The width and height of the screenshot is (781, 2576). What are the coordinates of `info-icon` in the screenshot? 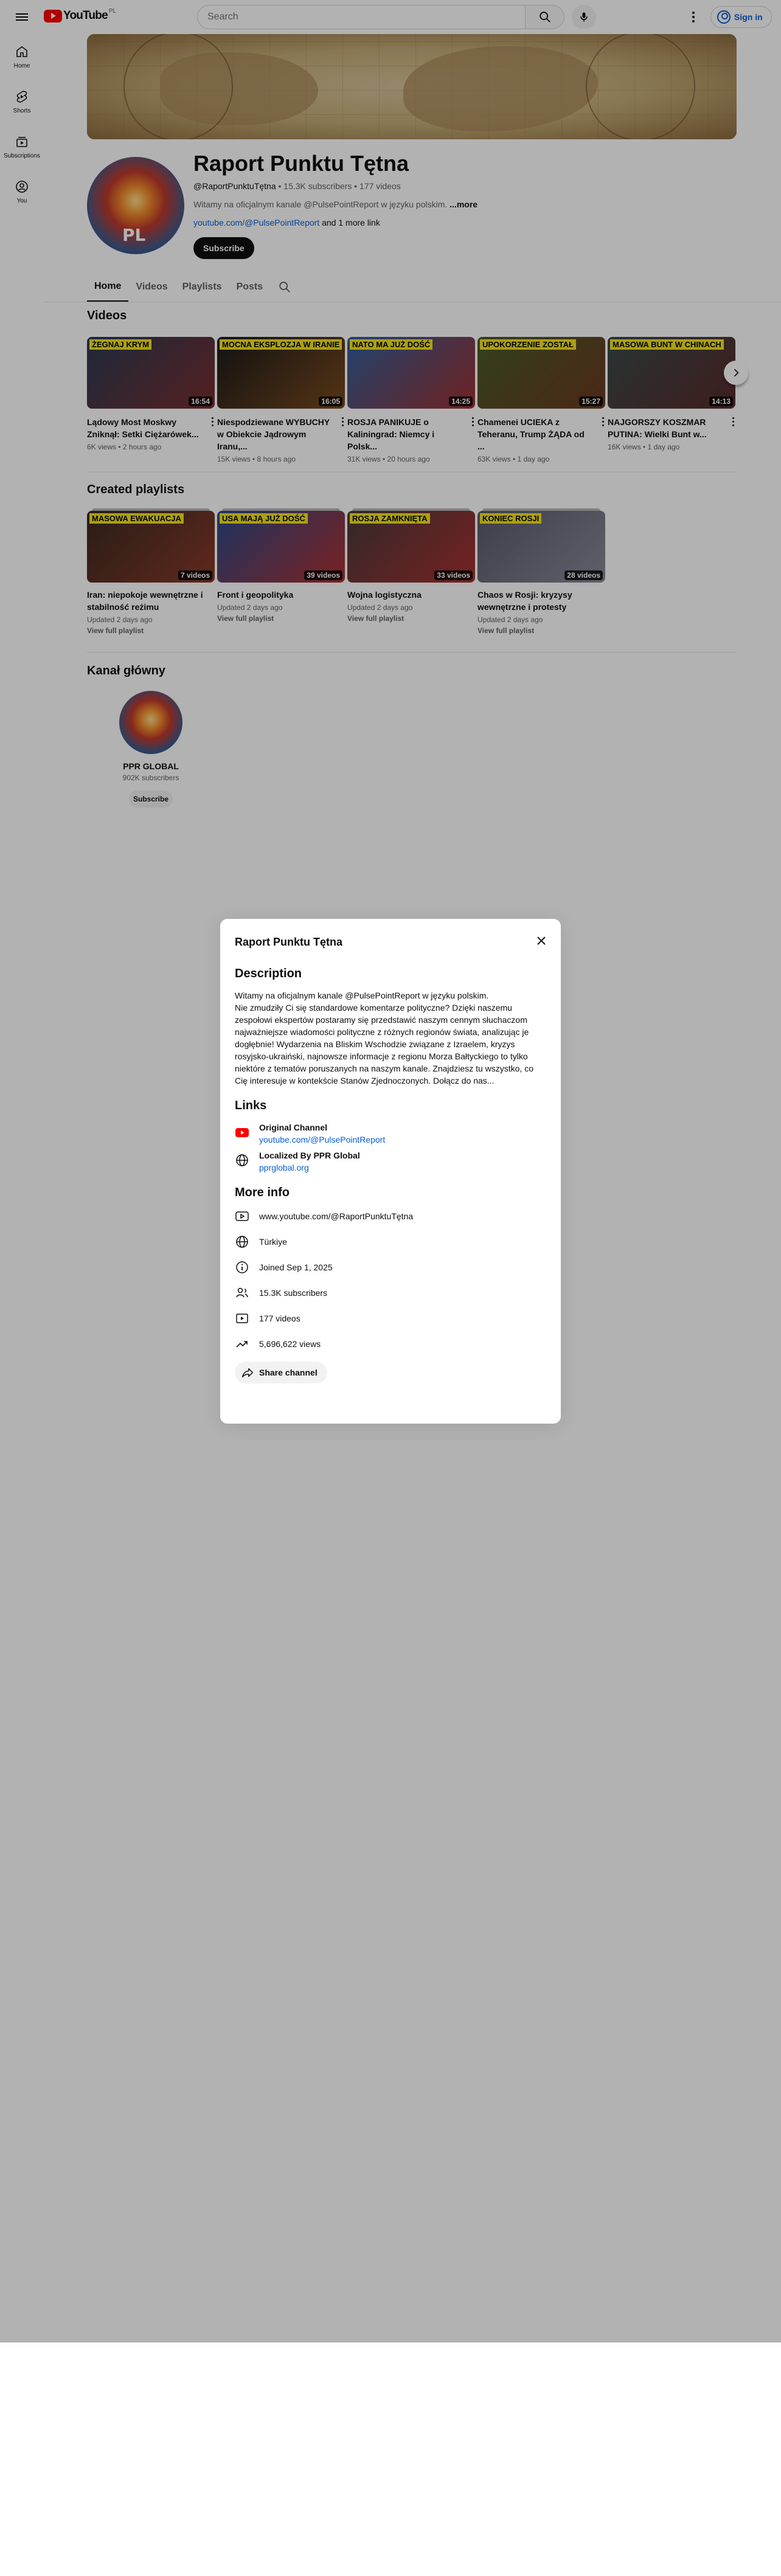 It's located at (242, 1267).